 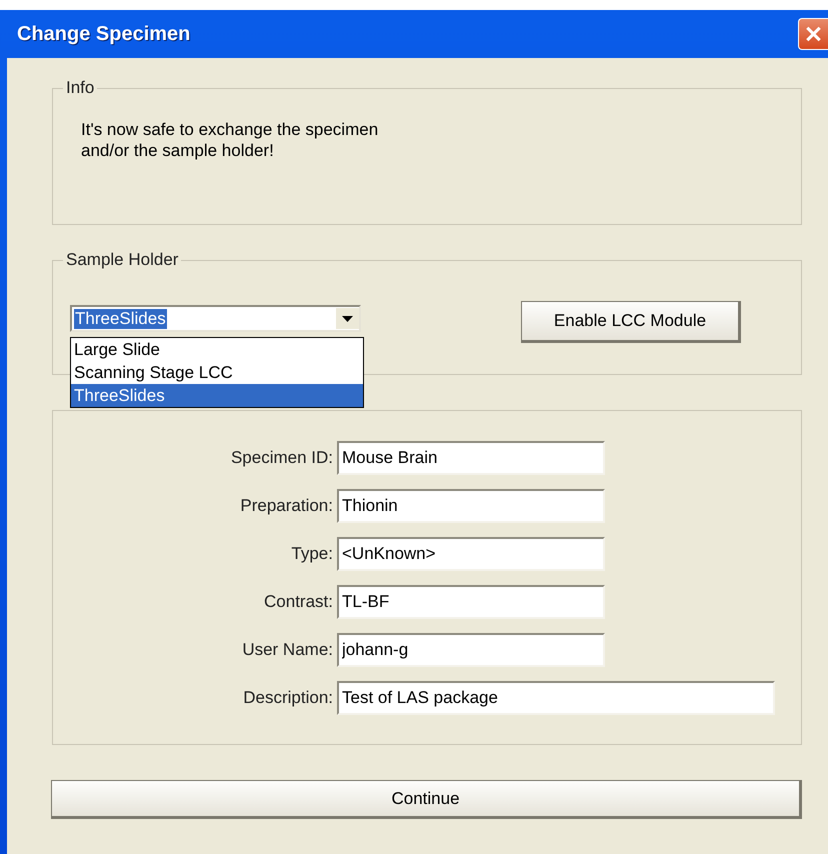 What do you see at coordinates (288, 698) in the screenshot?
I see `field-label: Description:` at bounding box center [288, 698].